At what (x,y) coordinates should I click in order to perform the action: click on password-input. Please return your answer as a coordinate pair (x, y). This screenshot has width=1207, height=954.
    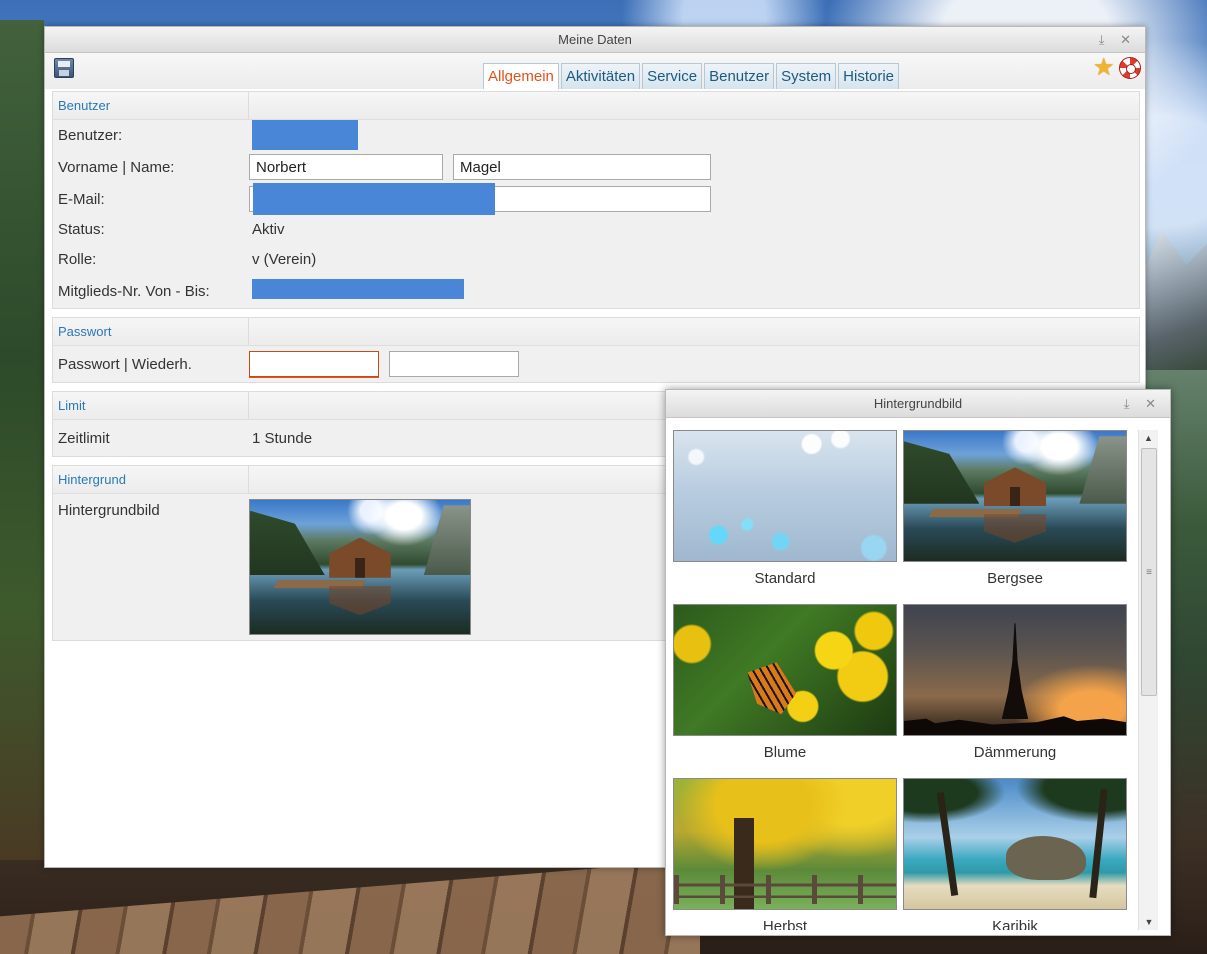
    Looking at the image, I should click on (314, 364).